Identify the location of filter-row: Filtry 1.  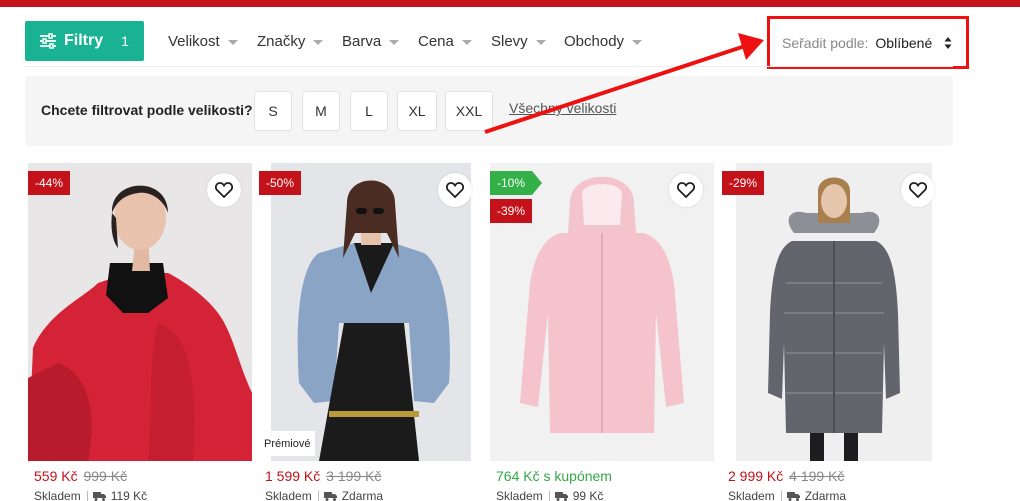
(84, 41).